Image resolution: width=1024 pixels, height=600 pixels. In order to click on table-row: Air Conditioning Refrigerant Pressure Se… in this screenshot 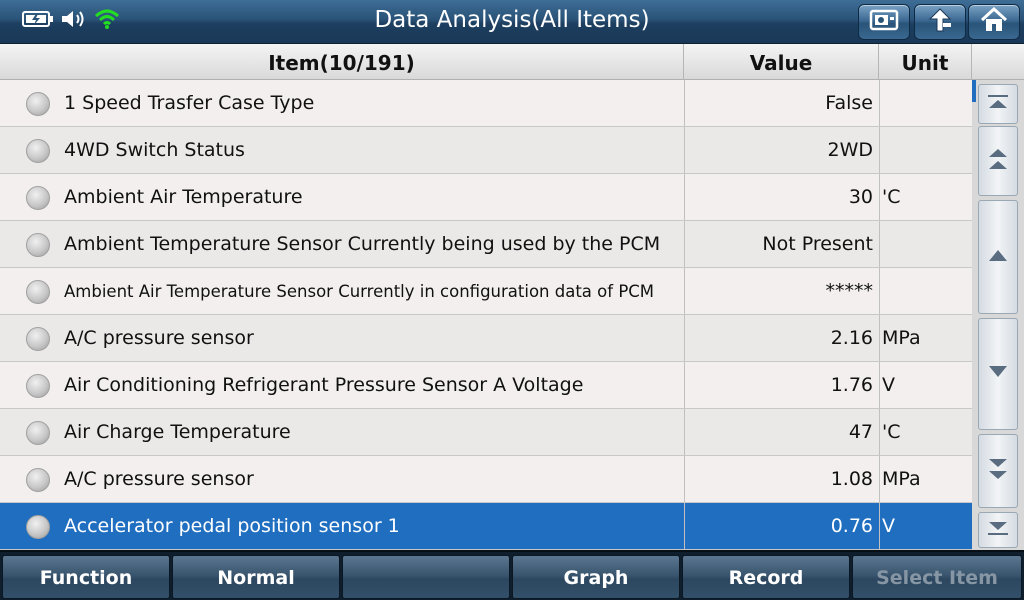, I will do `click(486, 385)`.